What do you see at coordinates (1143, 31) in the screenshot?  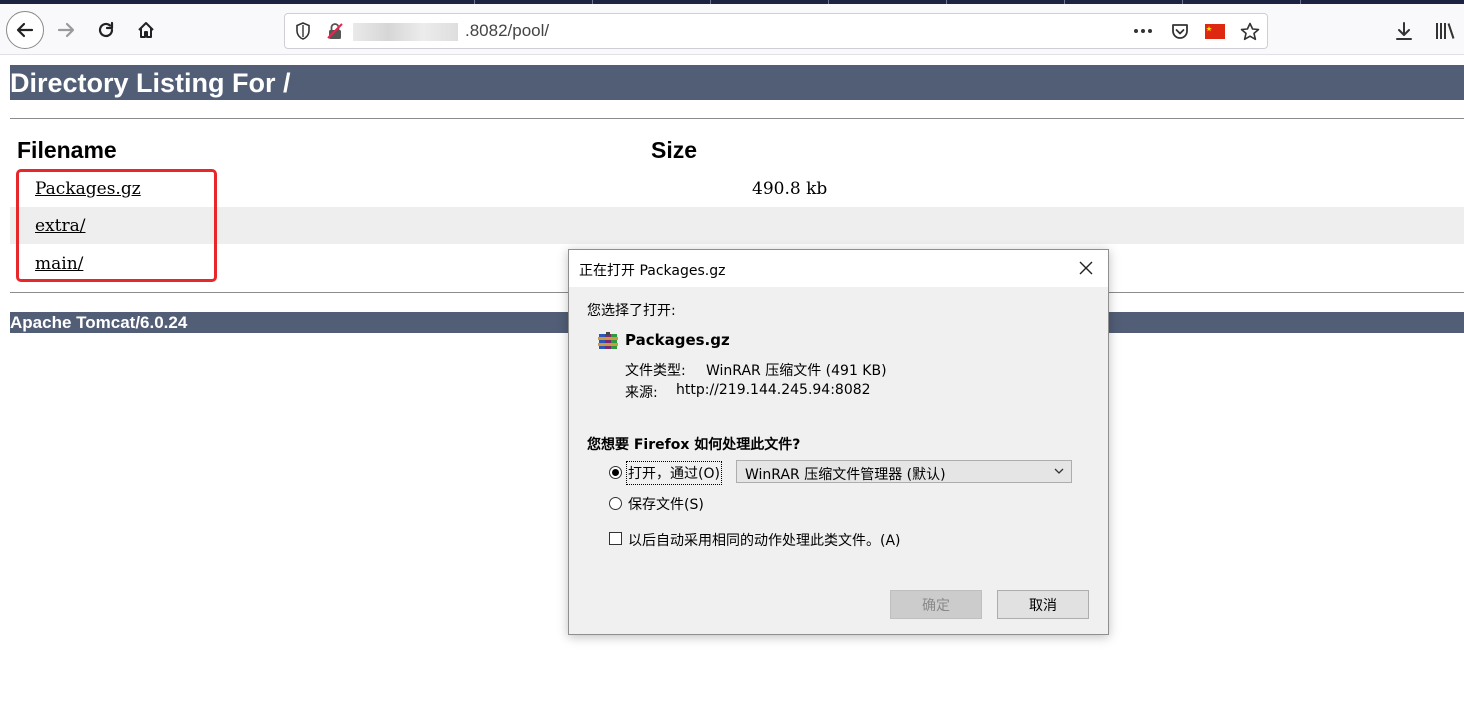 I see `page-actions-icon` at bounding box center [1143, 31].